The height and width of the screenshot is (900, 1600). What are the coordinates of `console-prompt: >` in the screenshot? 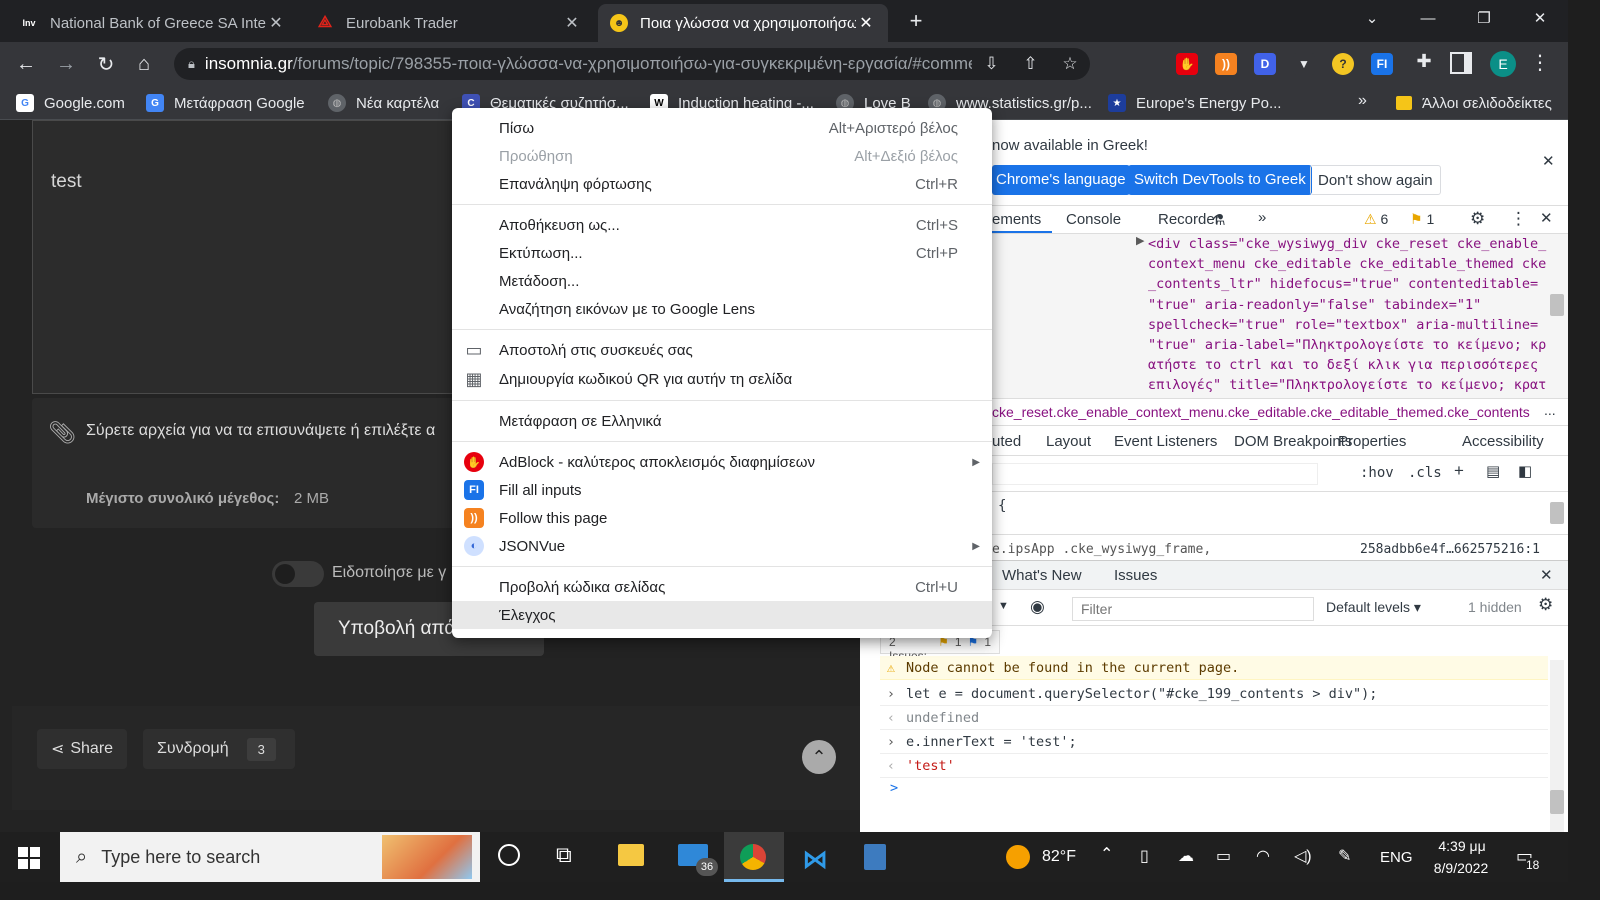 It's located at (894, 788).